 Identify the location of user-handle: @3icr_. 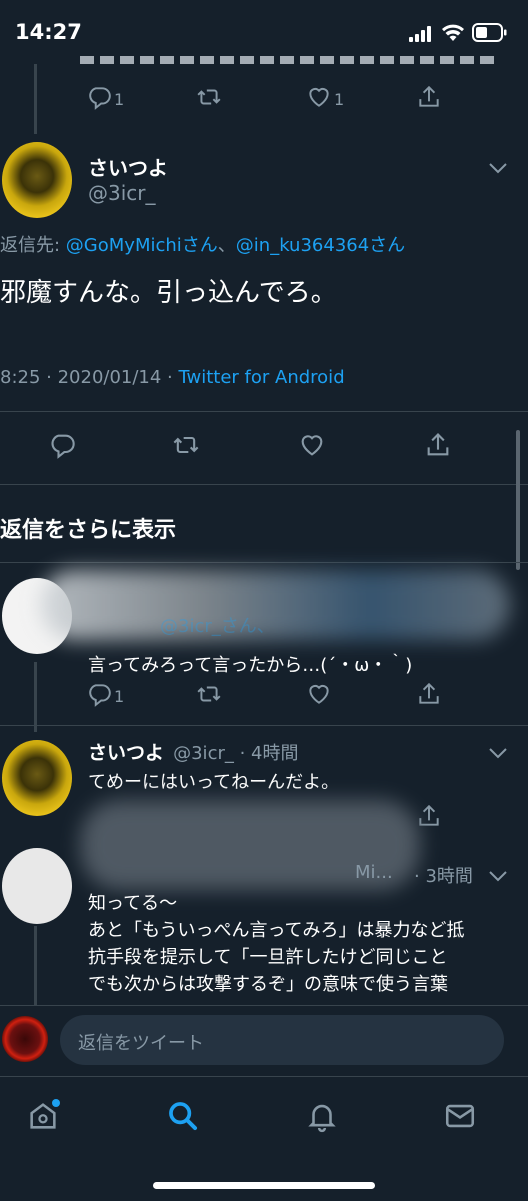
(122, 193).